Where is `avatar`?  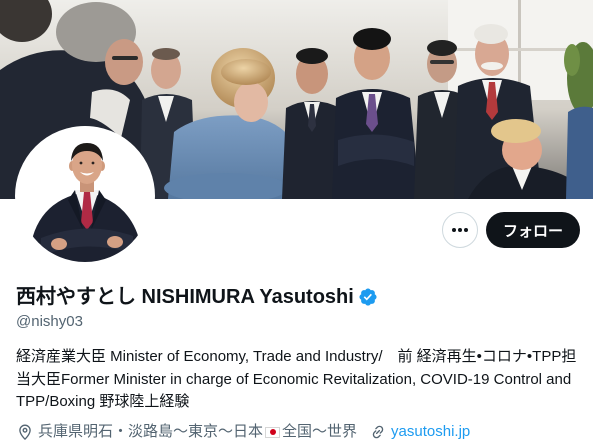 avatar is located at coordinates (85, 196).